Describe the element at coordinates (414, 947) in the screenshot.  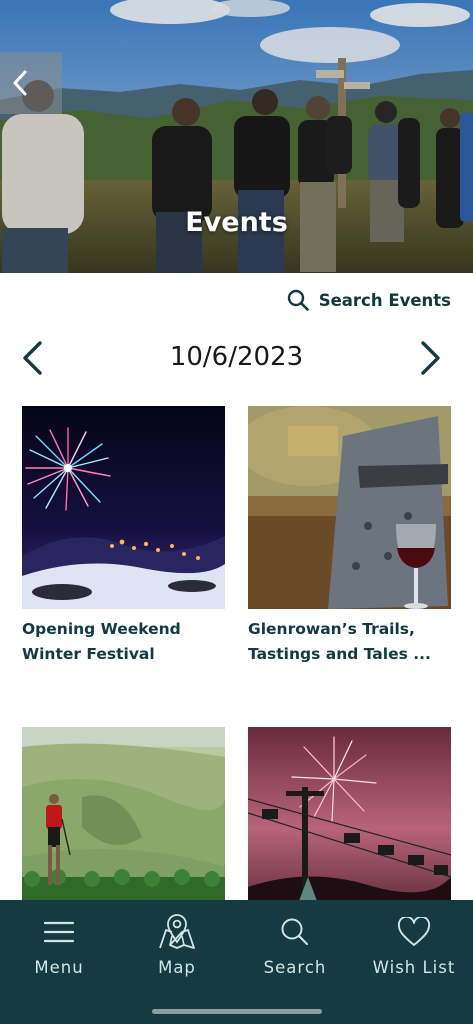
I see `nav-wish-list: Wish List` at that location.